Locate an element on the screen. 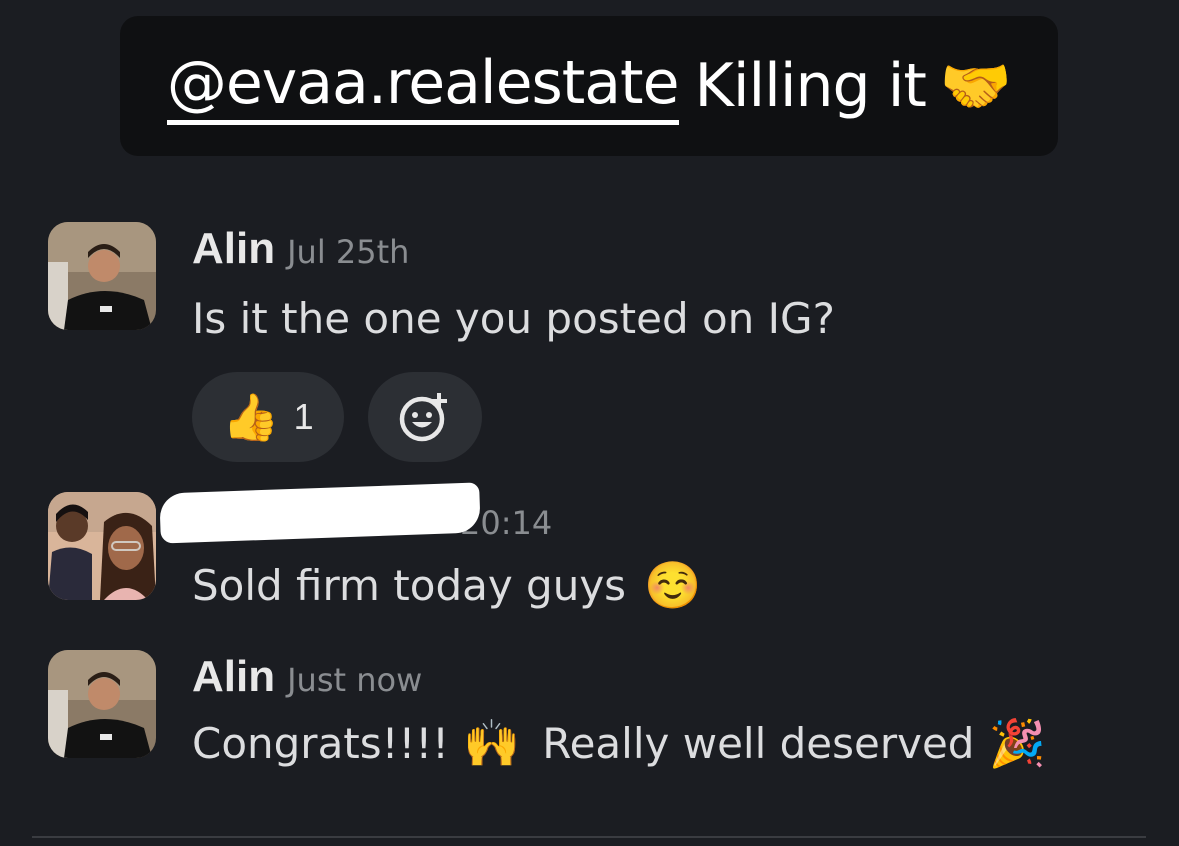 Image resolution: width=1179 pixels, height=846 pixels. thumbs-up-icon: 👍 is located at coordinates (251, 416).